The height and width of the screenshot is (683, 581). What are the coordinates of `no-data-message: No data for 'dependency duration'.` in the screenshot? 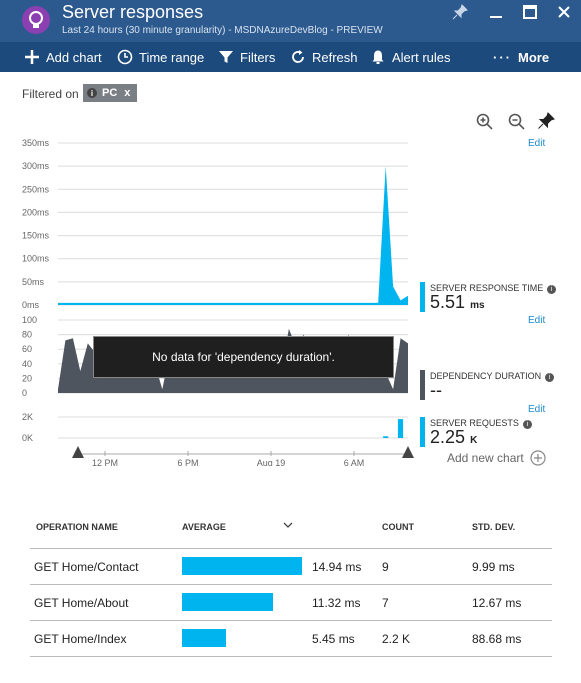 It's located at (243, 357).